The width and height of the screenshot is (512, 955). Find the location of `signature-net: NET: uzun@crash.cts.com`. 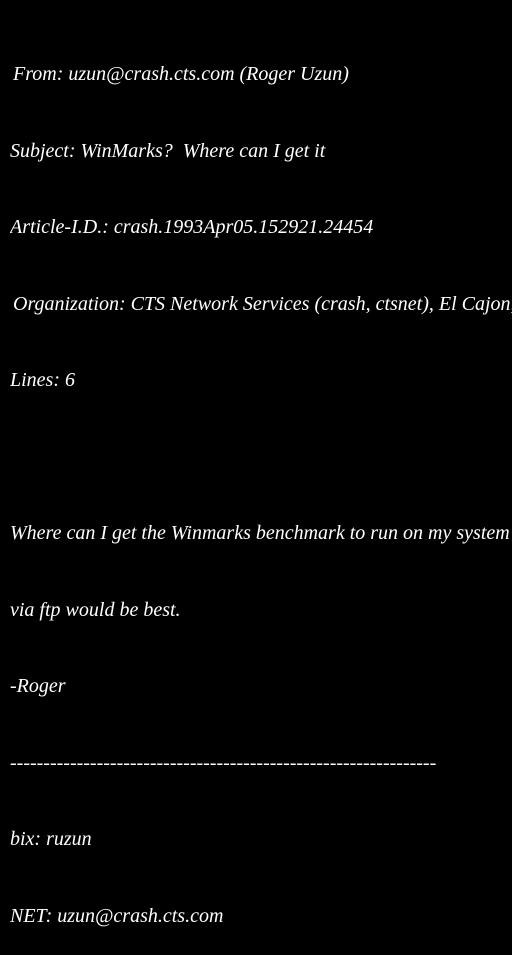

signature-net: NET: uzun@crash.cts.com is located at coordinates (117, 915).